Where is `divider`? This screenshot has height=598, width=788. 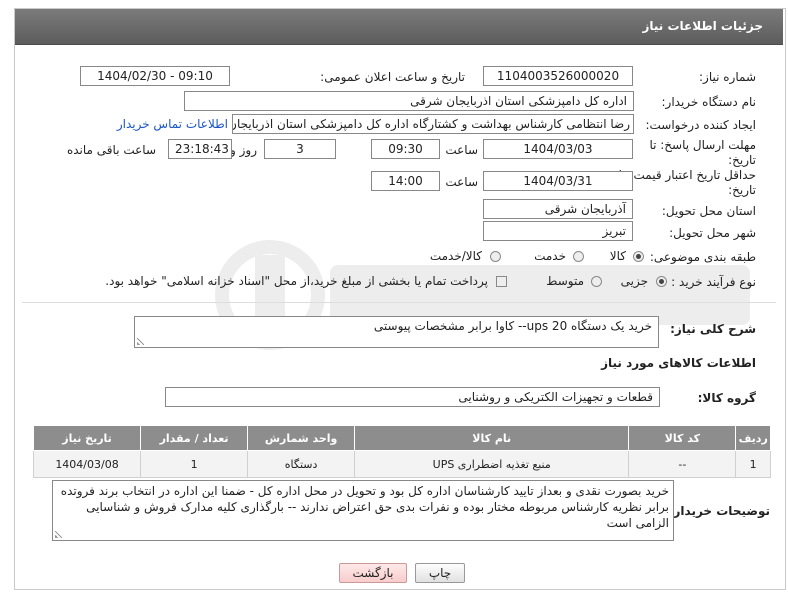
divider is located at coordinates (399, 302).